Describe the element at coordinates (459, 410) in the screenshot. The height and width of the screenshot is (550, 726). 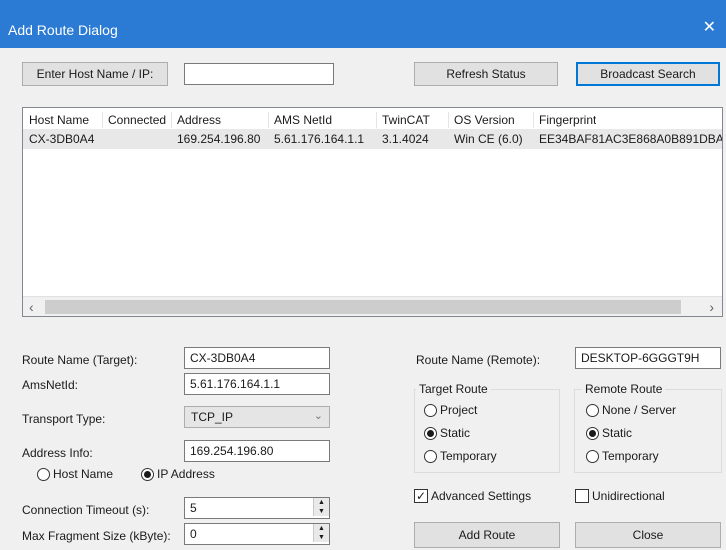
I see `target-route-project-label: Project` at that location.